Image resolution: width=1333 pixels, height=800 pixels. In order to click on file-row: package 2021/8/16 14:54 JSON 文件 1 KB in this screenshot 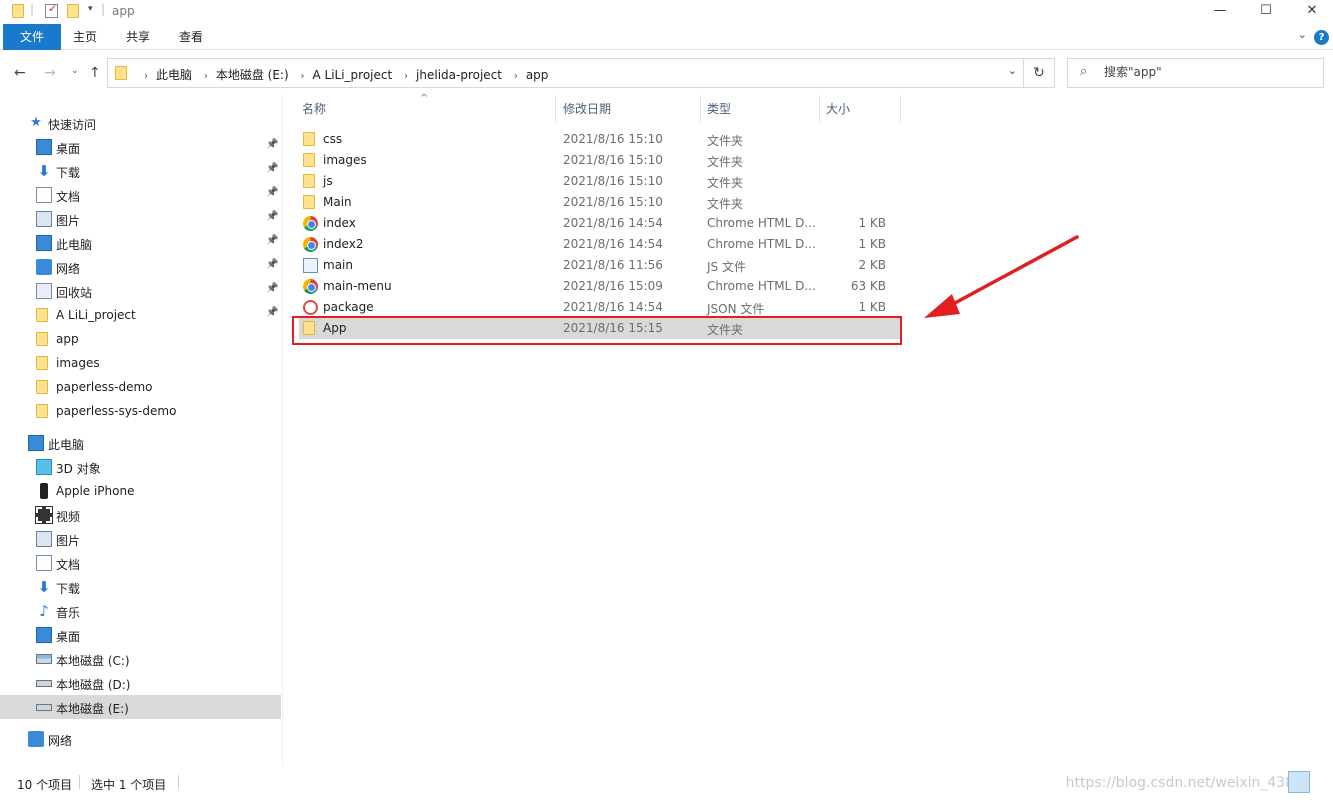, I will do `click(599, 307)`.